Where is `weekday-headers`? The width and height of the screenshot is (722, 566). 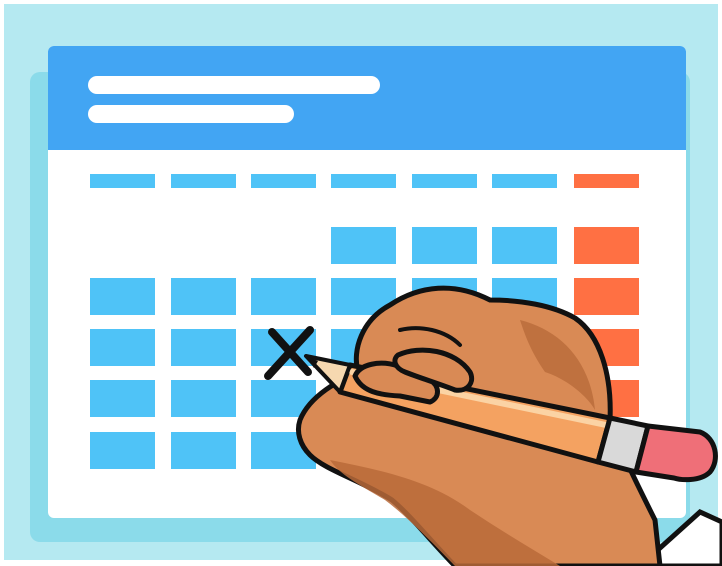
weekday-headers is located at coordinates (364, 181).